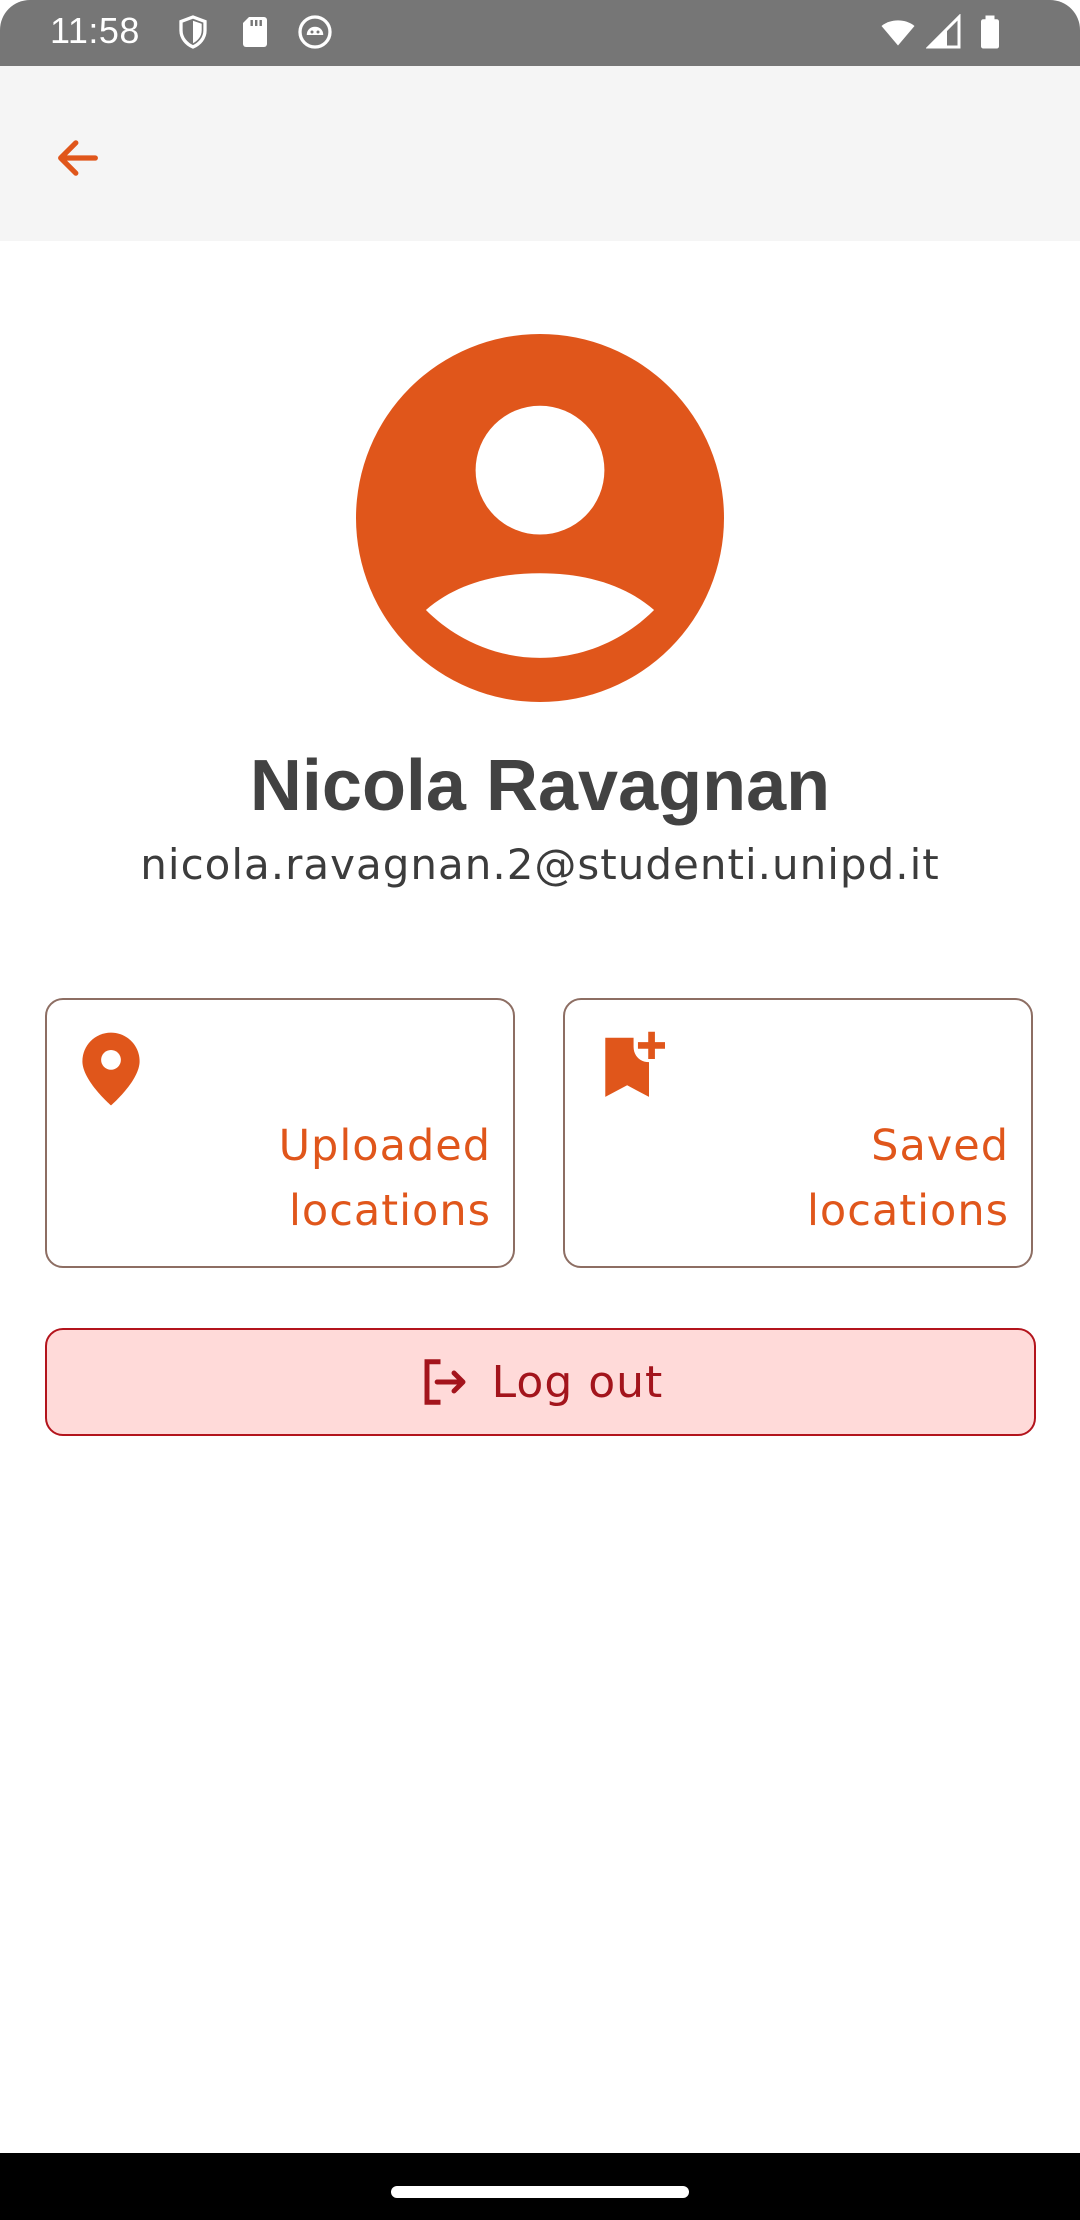 Image resolution: width=1080 pixels, height=2220 pixels. I want to click on system-nav-bar, so click(540, 2186).